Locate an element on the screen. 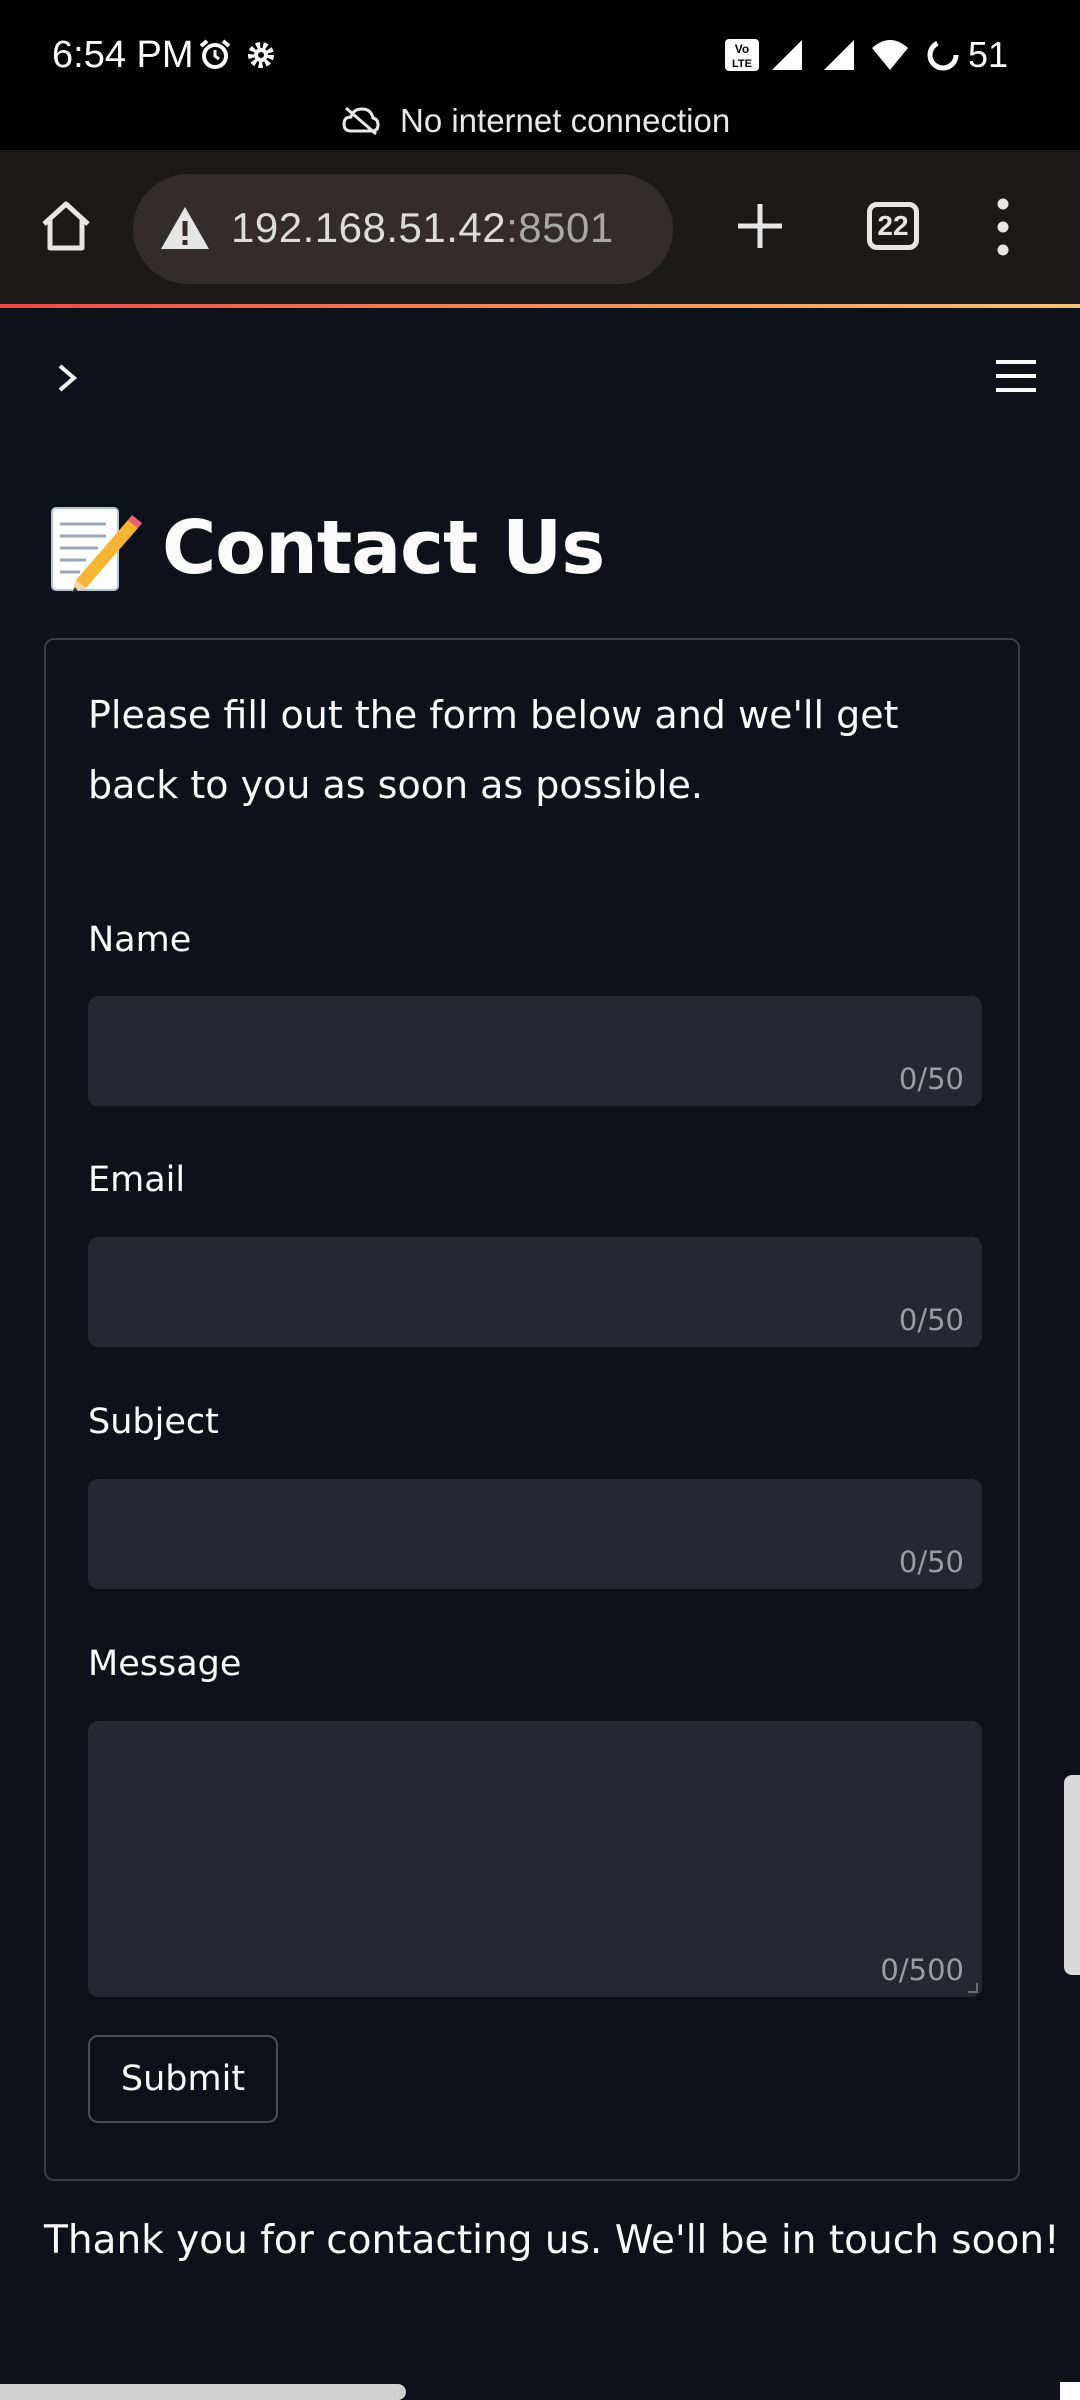  message-char-counter: 0/500 is located at coordinates (922, 1970).